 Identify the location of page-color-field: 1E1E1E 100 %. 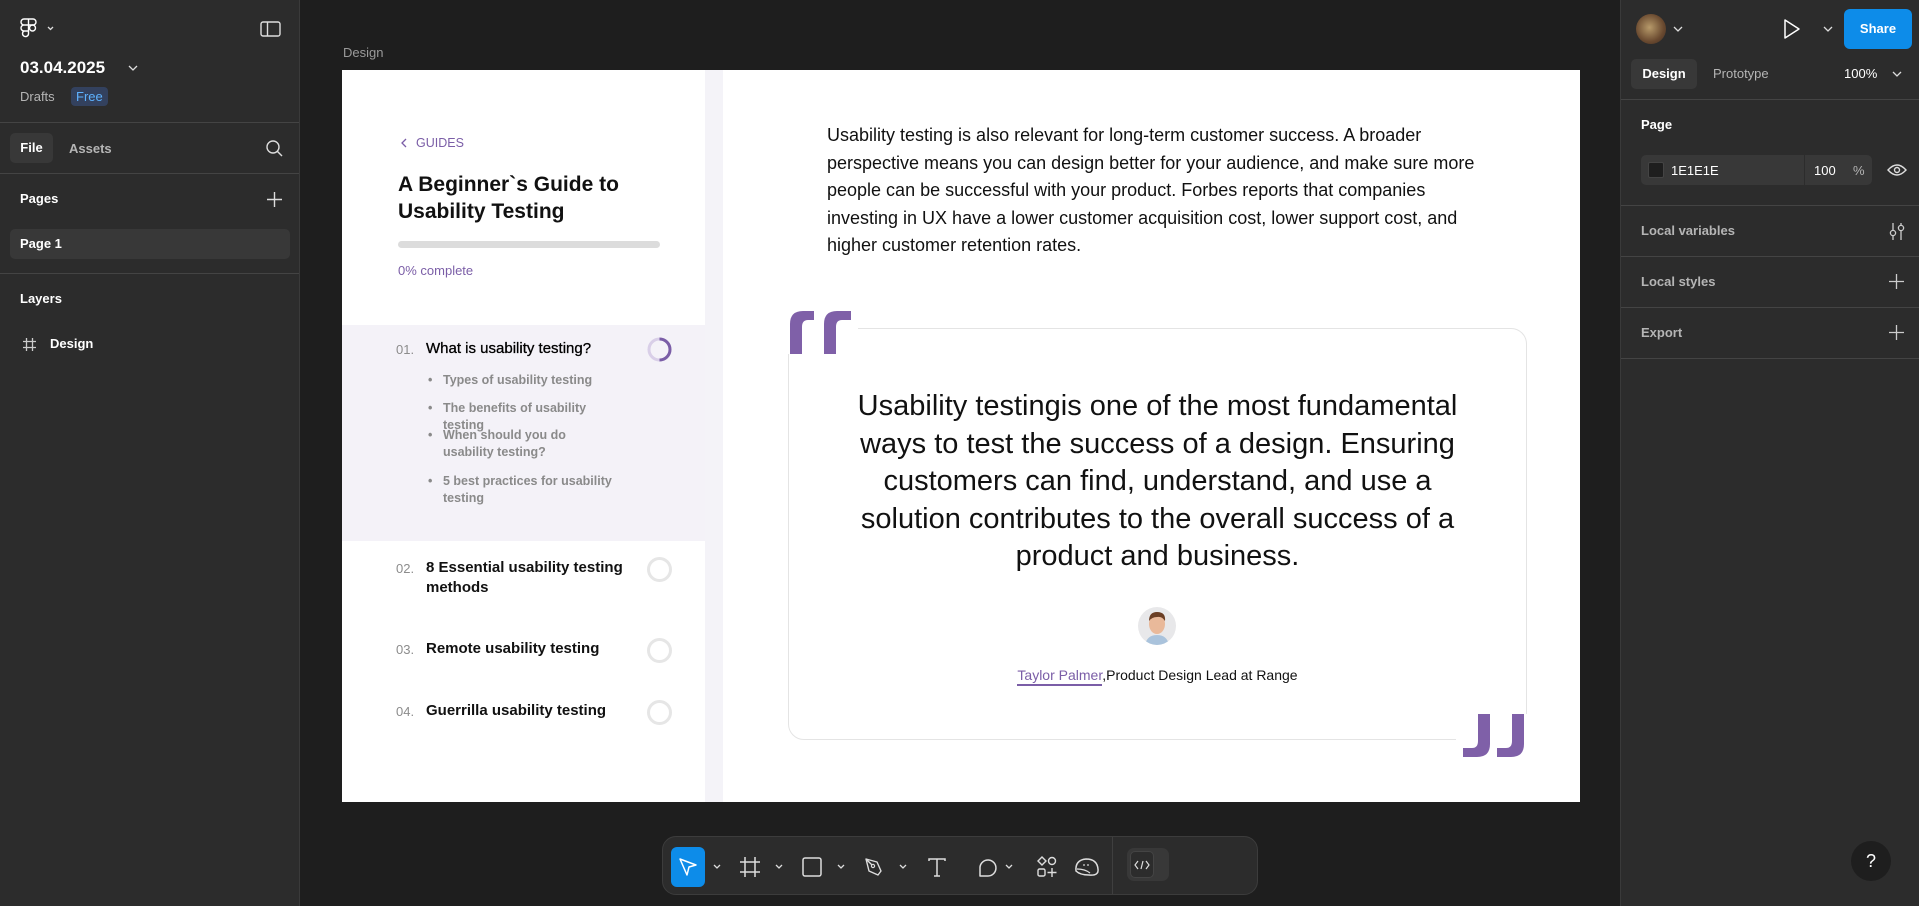
(1756, 170).